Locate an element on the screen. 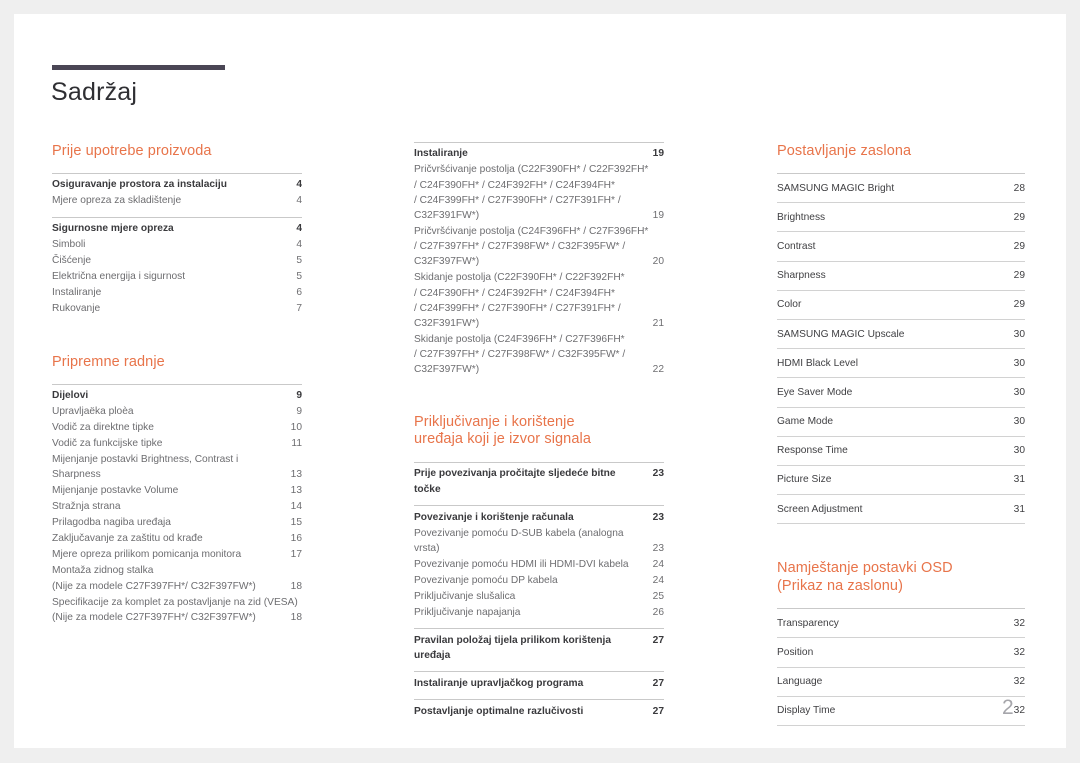  toc-entry: Upravljaëka ploèa 9 is located at coordinates (177, 412).